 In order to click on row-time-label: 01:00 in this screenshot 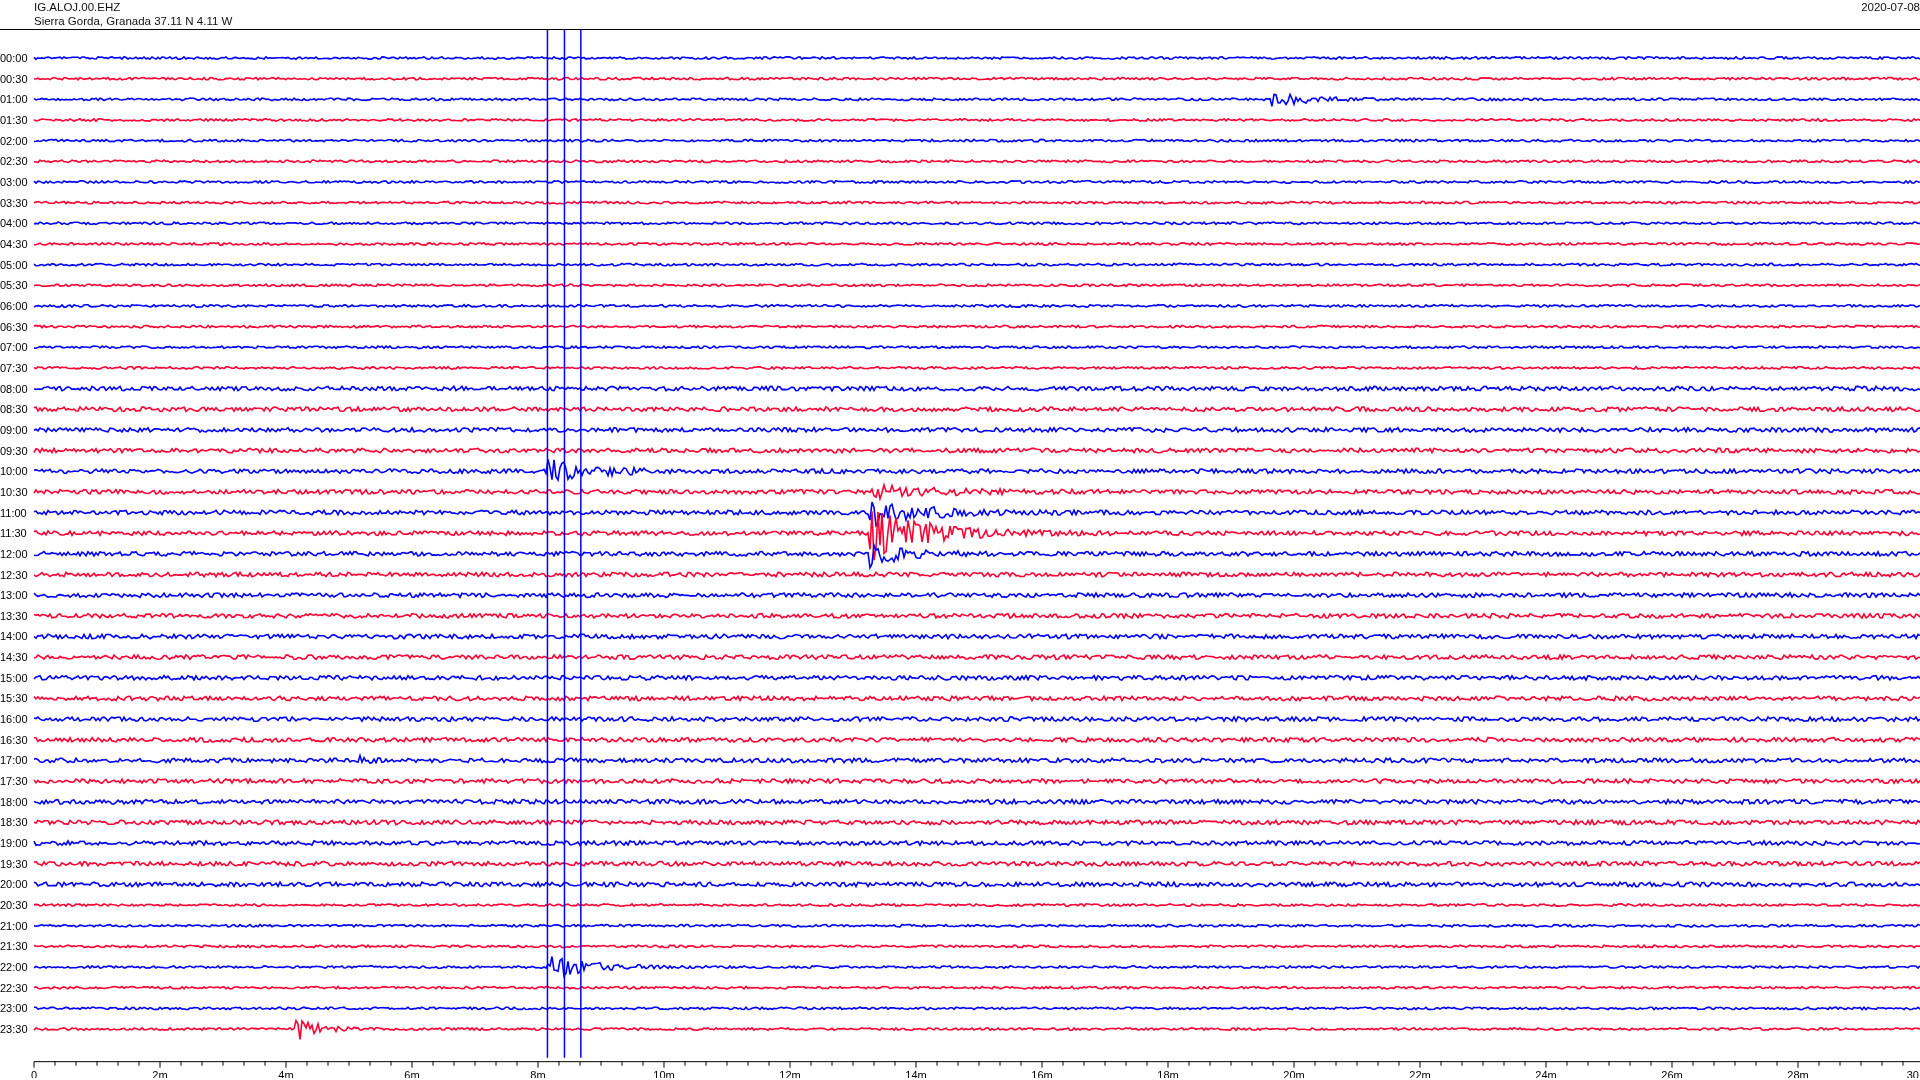, I will do `click(14, 99)`.